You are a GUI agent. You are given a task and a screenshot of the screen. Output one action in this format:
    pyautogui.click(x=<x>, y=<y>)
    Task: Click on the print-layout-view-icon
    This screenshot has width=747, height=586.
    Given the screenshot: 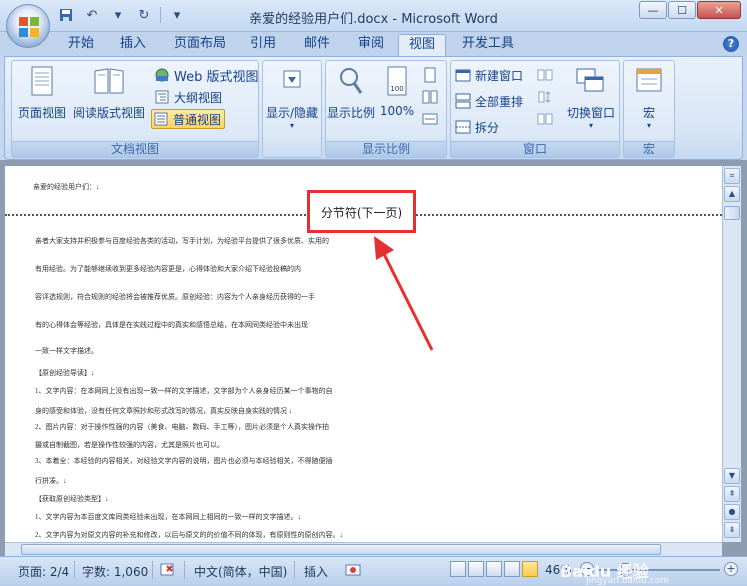 What is the action you would take?
    pyautogui.click(x=458, y=569)
    